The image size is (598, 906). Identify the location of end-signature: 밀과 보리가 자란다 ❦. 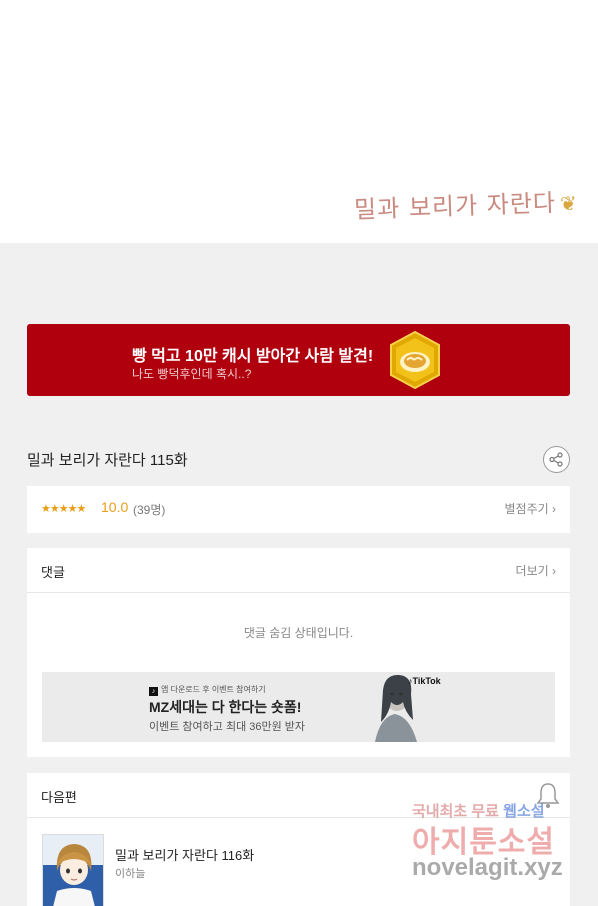
(466, 203).